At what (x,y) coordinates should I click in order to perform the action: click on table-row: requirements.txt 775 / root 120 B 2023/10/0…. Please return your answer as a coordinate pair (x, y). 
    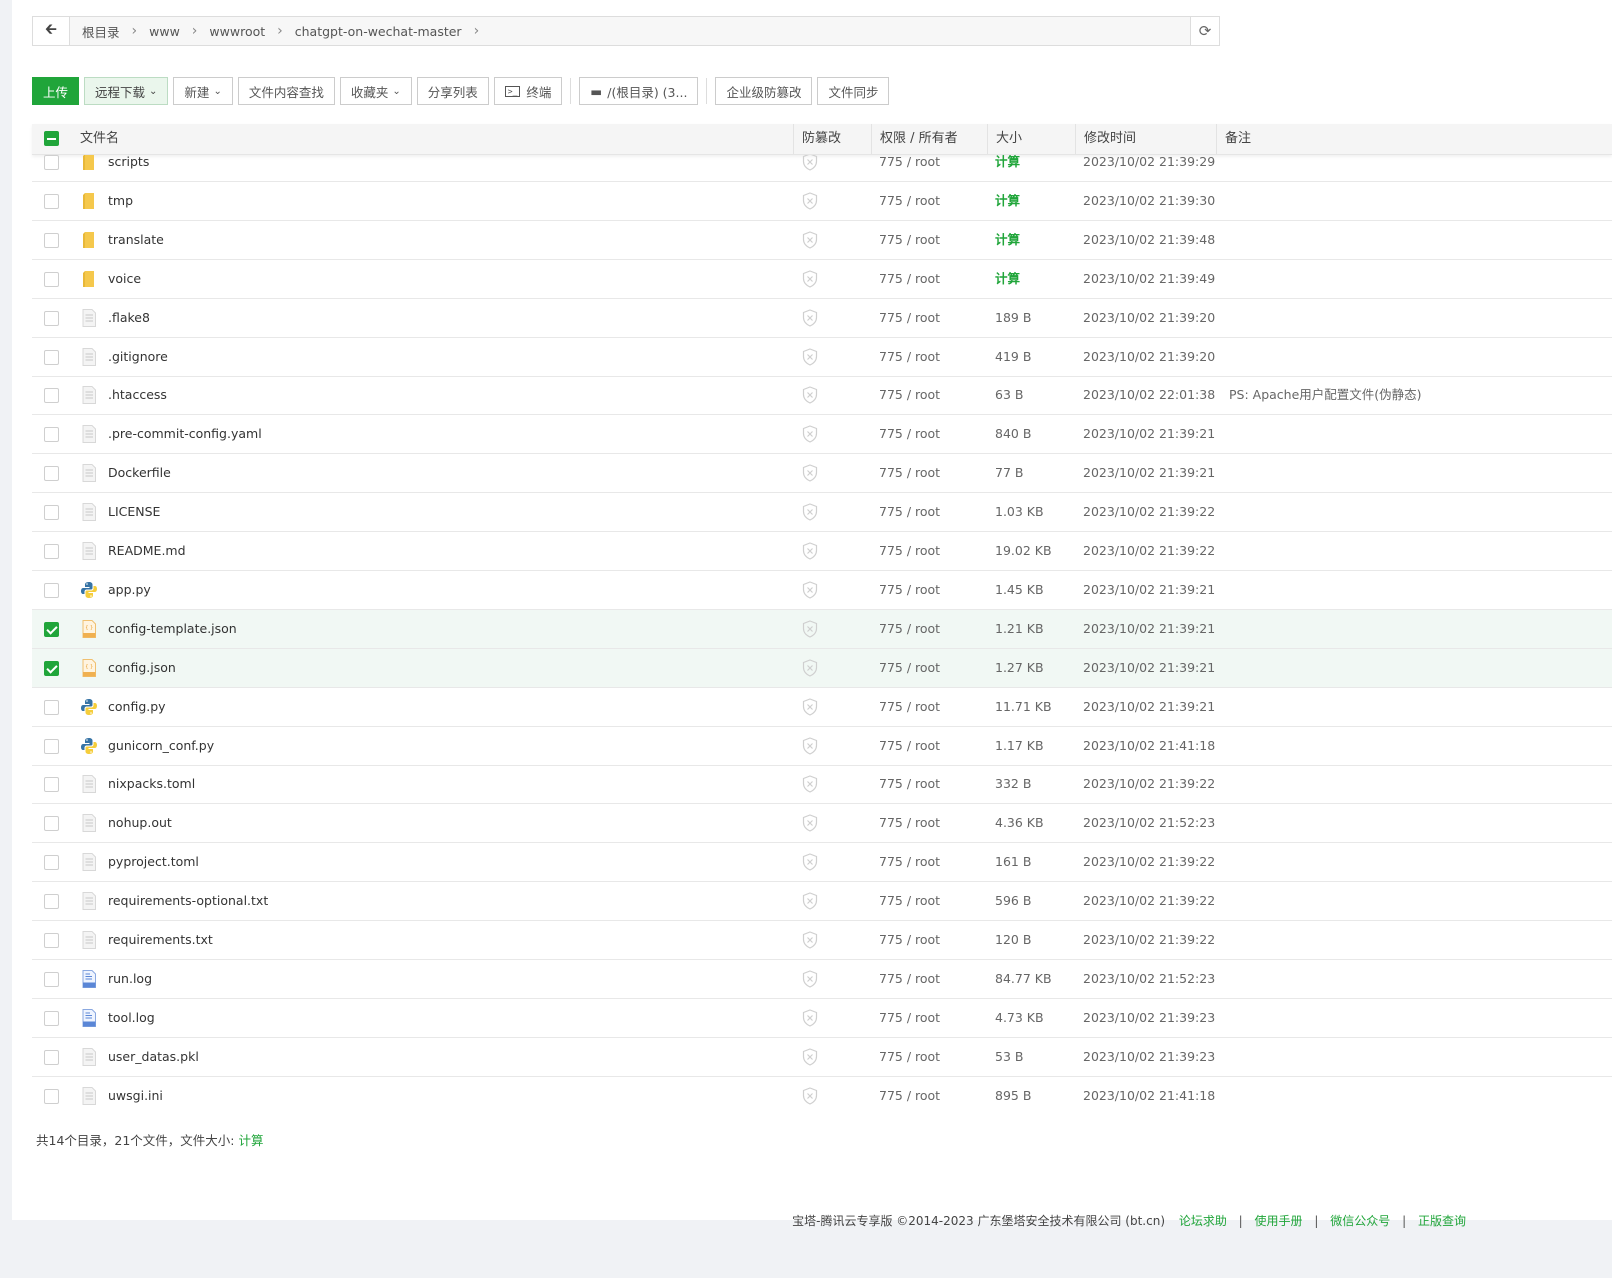
    Looking at the image, I should click on (822, 940).